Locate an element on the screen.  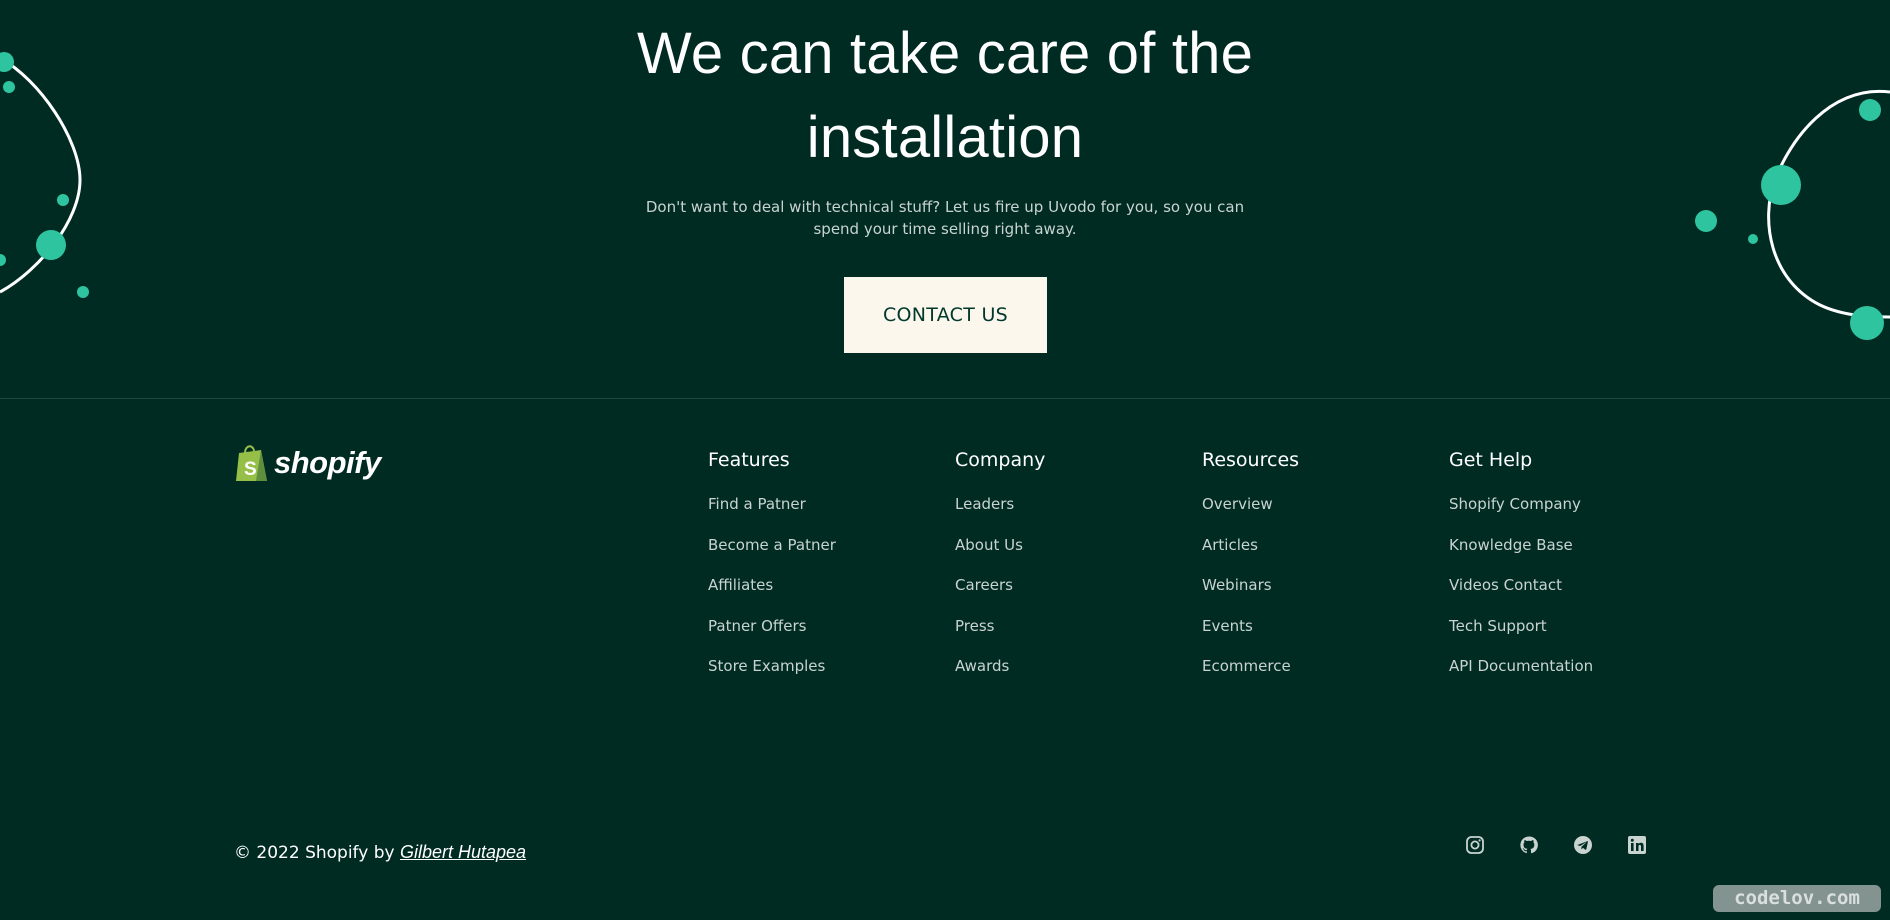
footer-link: Events is located at coordinates (1227, 626).